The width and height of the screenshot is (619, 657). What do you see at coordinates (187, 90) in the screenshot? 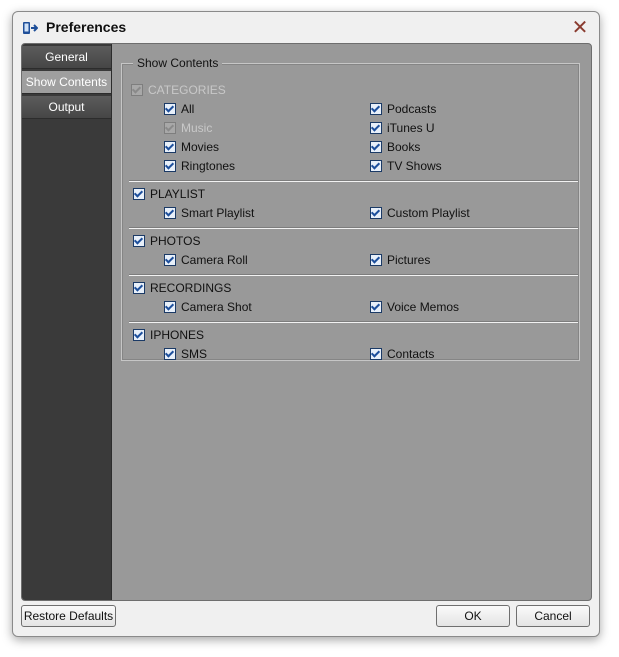
I see `checkbox-label: CATEGORIES` at bounding box center [187, 90].